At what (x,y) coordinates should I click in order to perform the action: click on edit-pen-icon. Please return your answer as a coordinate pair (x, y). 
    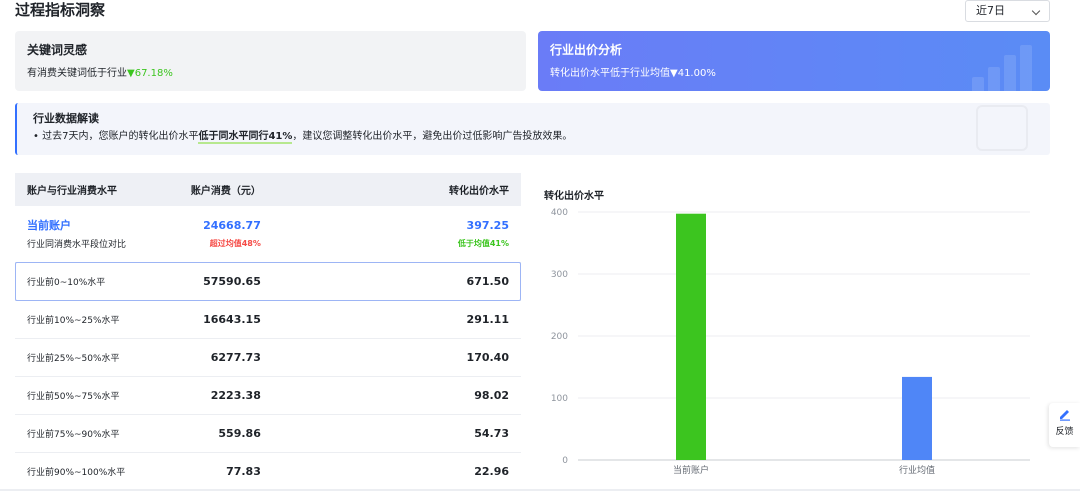
    Looking at the image, I should click on (1064, 415).